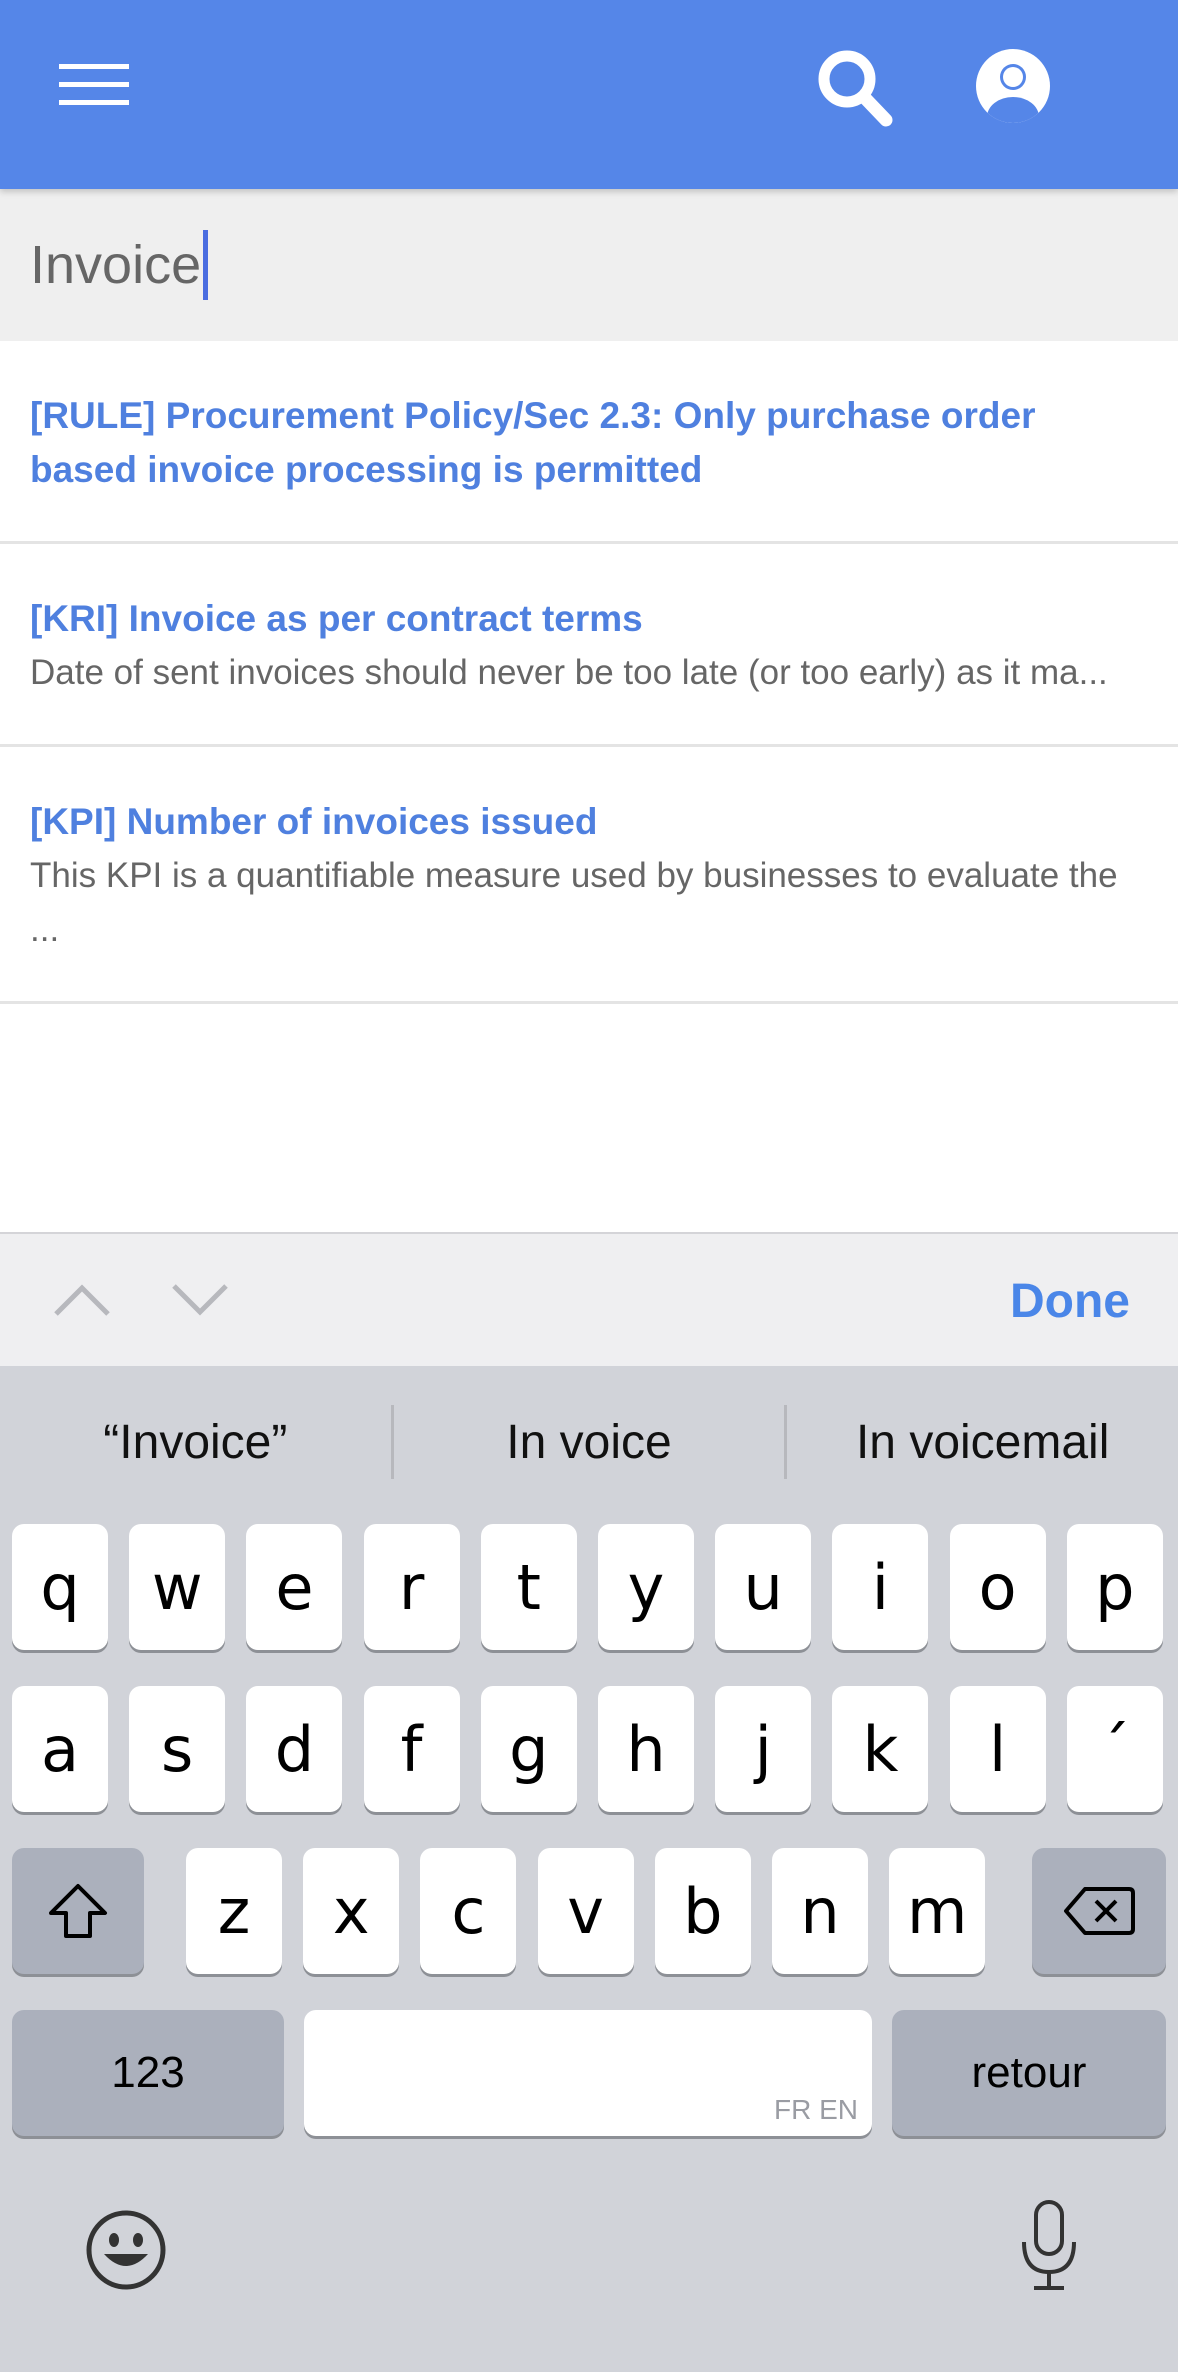  I want to click on key-label: v, so click(585, 1911).